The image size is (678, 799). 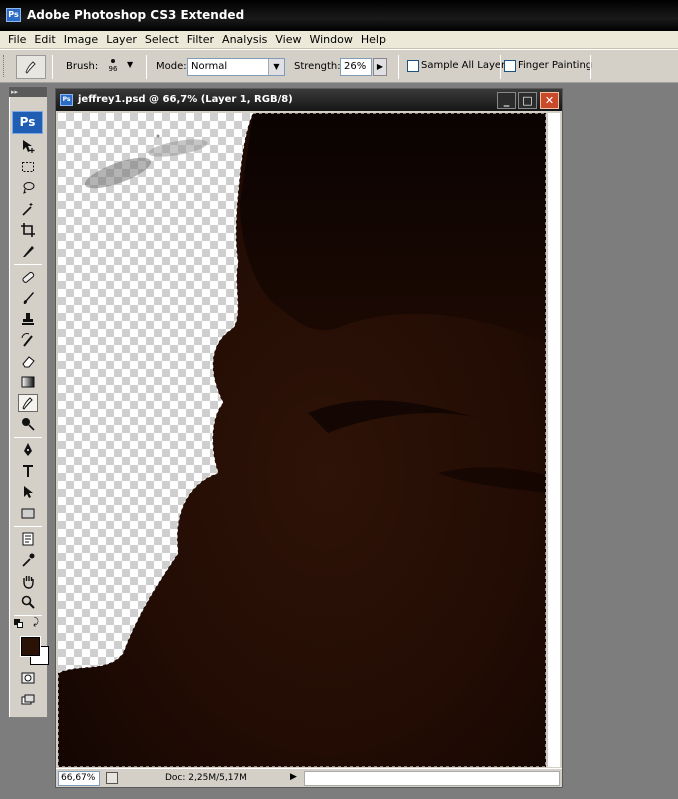 I want to click on brush-dropdown-arrow-icon: ▼, so click(x=130, y=64).